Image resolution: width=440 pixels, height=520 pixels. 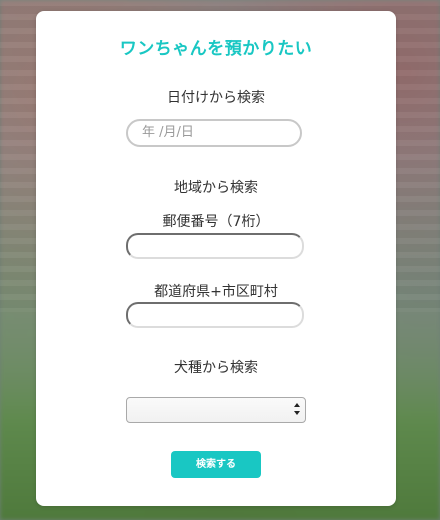 What do you see at coordinates (216, 368) in the screenshot?
I see `breed-section-label: 犬種から検索` at bounding box center [216, 368].